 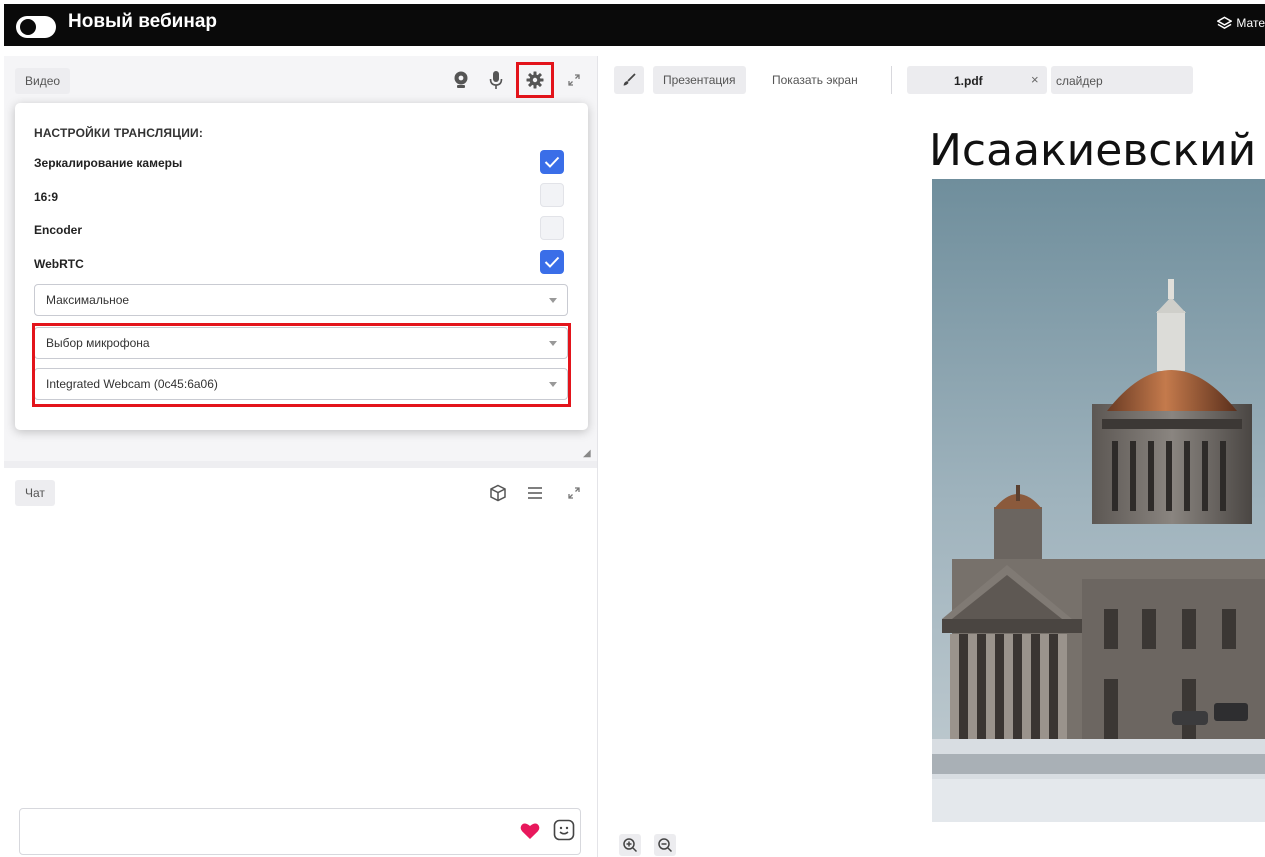 I want to click on brush-icon, so click(x=629, y=80).